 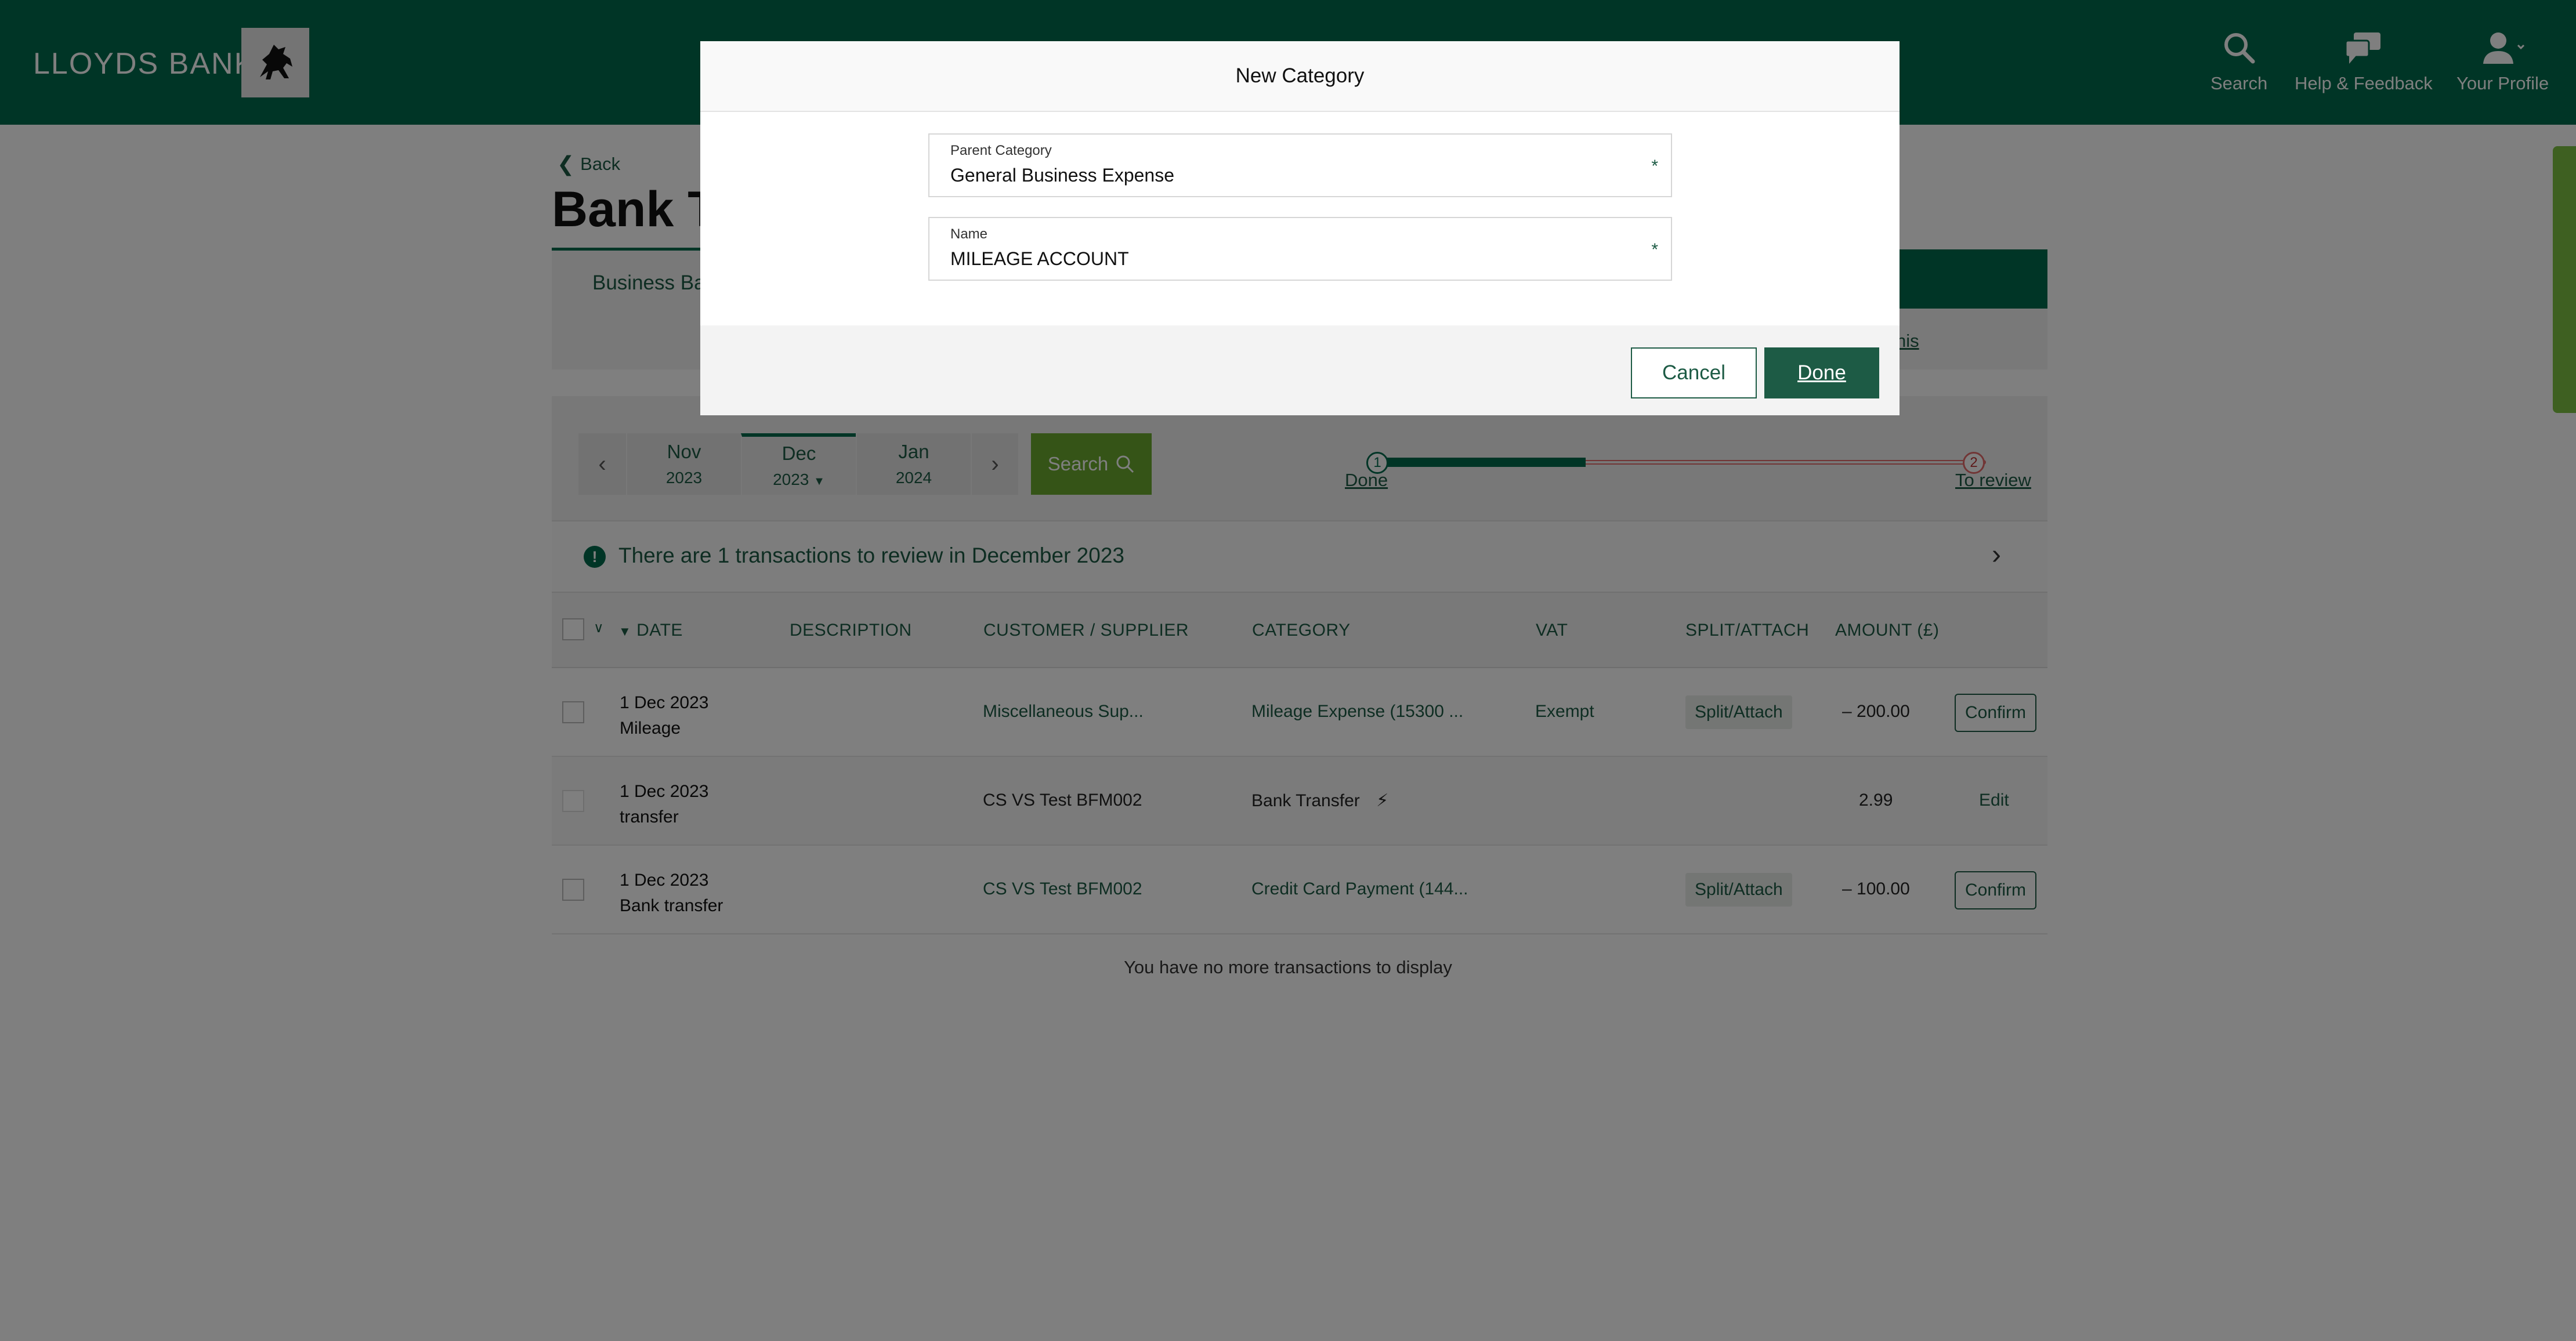 What do you see at coordinates (1300, 249) in the screenshot?
I see `category-name-input: Name MILEAGE ACCOUNT *` at bounding box center [1300, 249].